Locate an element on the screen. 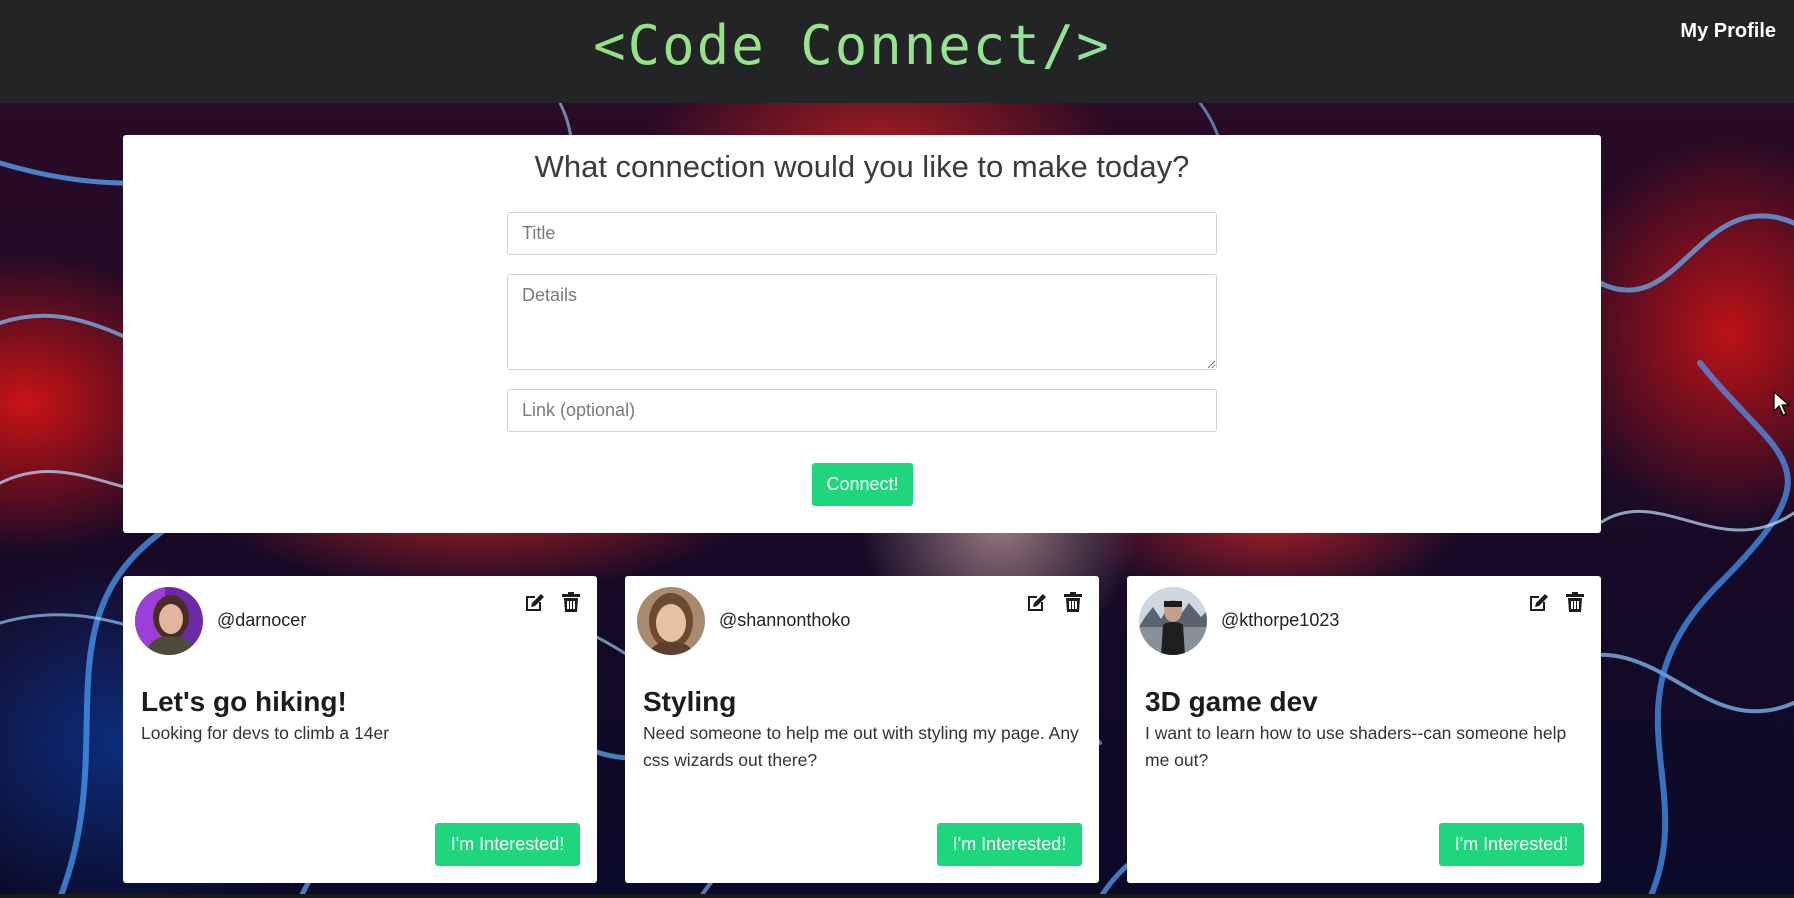  post-title: Styling is located at coordinates (690, 701).